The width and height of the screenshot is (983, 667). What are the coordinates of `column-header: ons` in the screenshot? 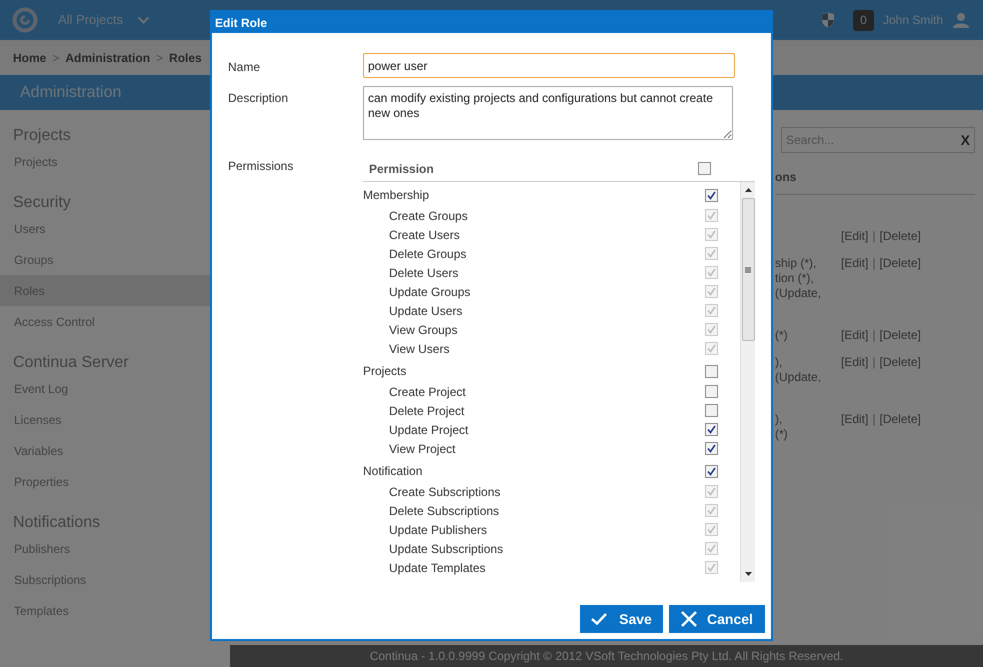 It's located at (785, 177).